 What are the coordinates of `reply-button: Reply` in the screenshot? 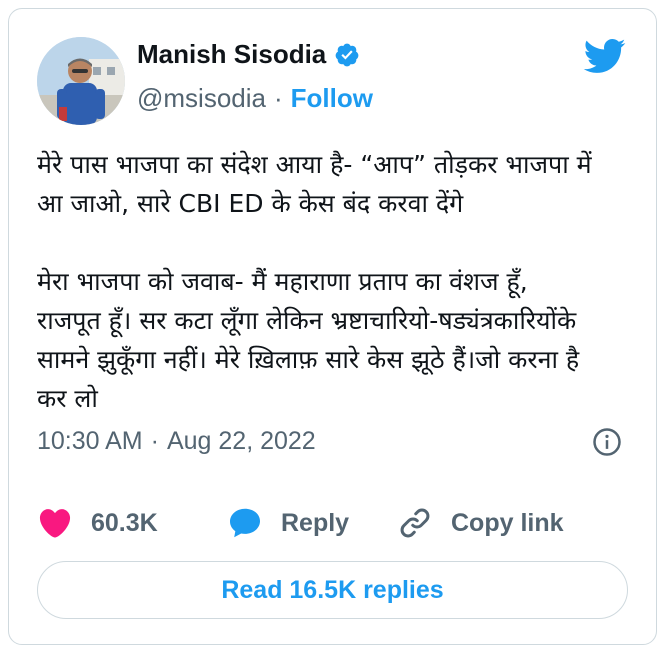 It's located at (307, 523).